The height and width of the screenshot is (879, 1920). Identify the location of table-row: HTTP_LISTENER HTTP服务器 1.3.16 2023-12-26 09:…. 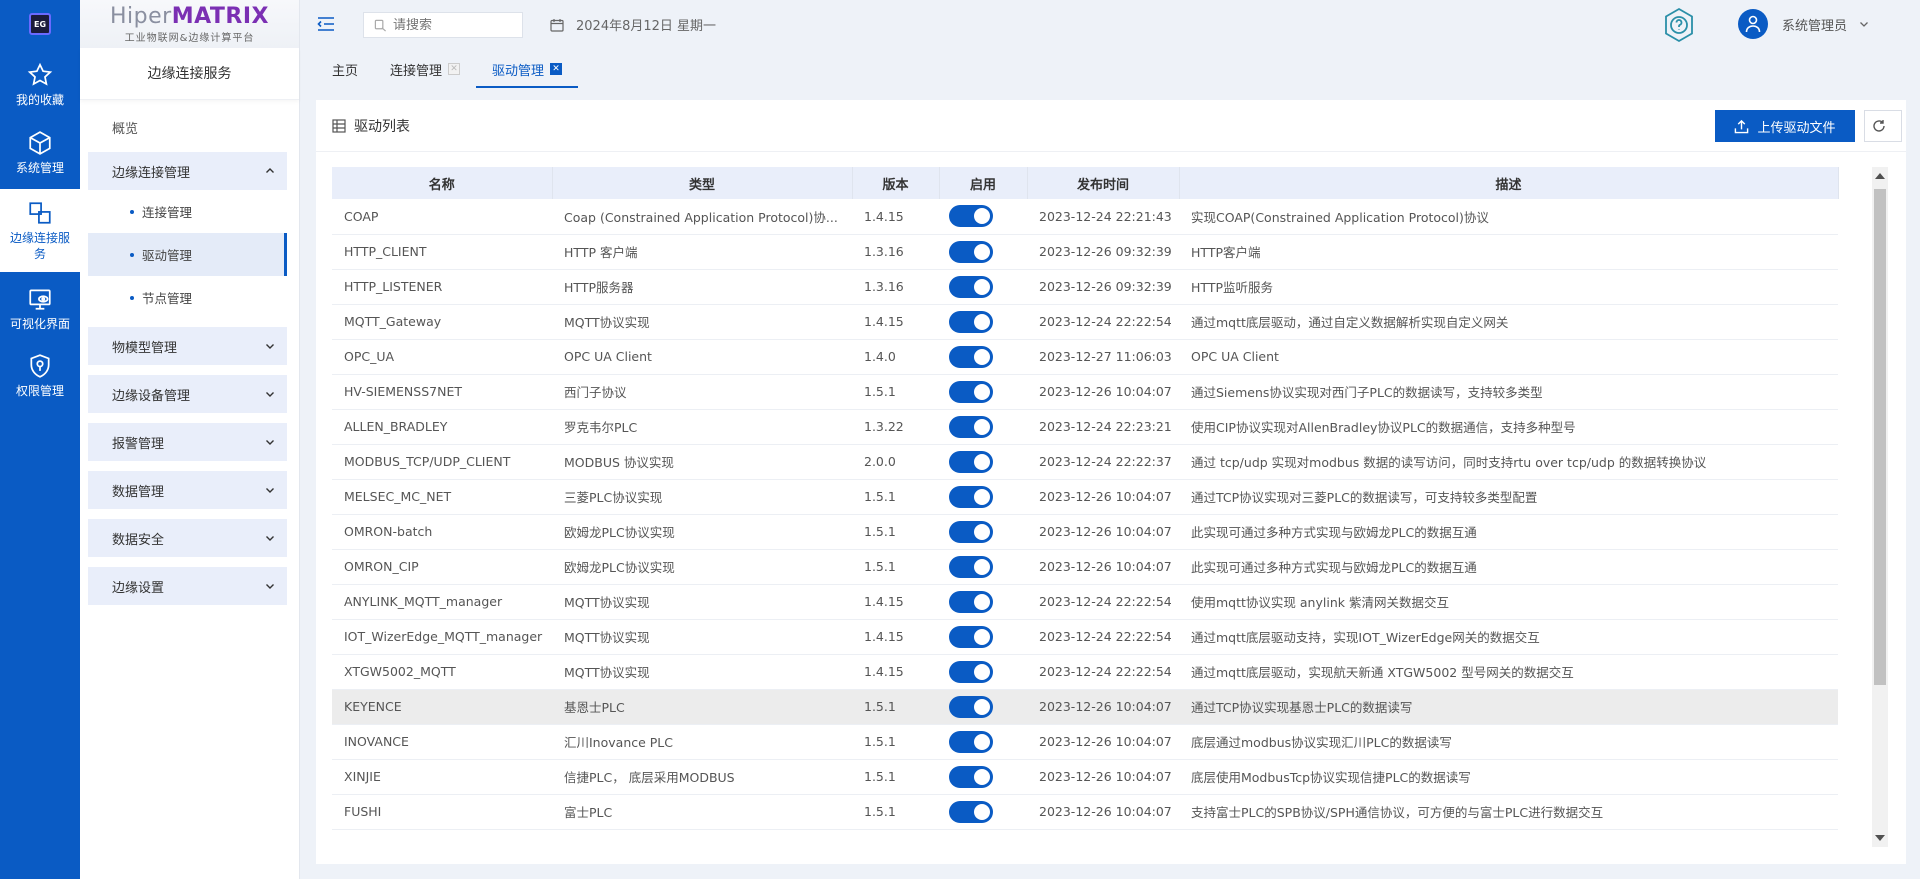
(1085, 287).